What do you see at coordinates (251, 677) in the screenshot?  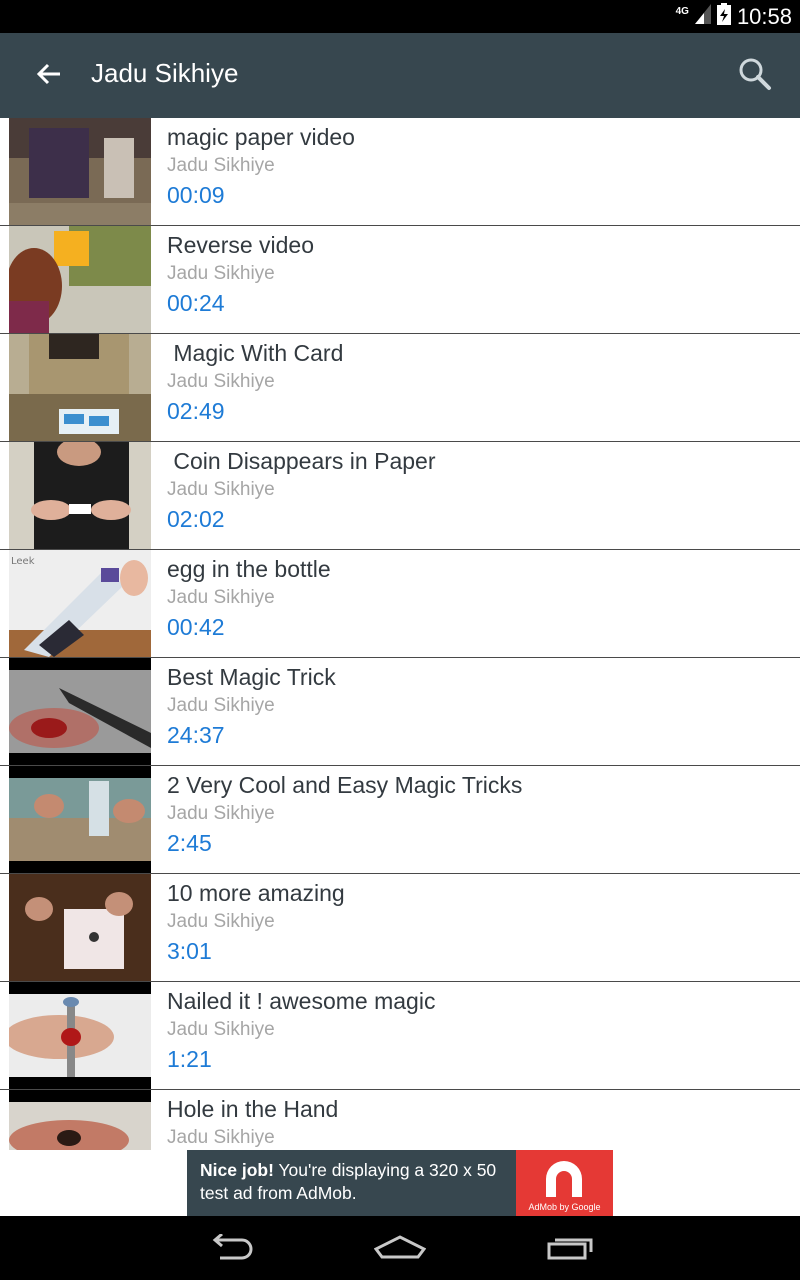 I see `video-title: Best Magic Trick` at bounding box center [251, 677].